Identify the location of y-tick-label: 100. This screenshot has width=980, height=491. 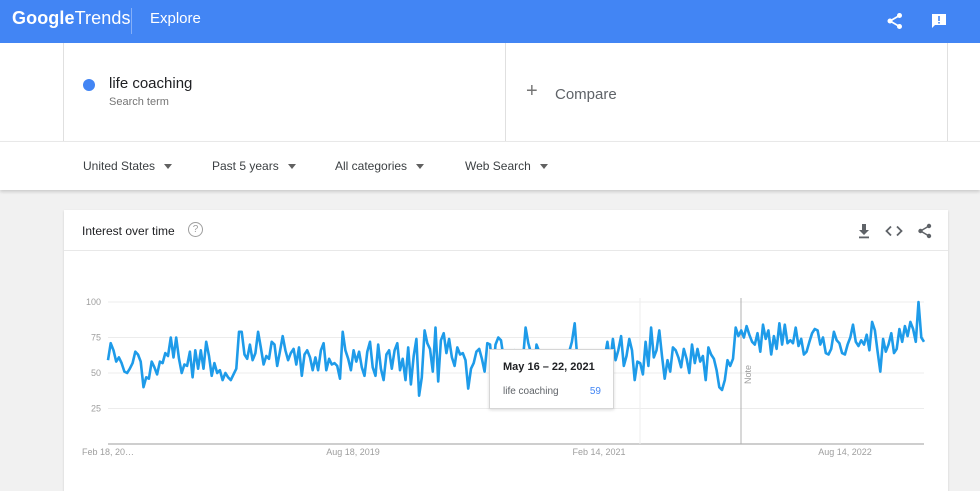
(93, 302).